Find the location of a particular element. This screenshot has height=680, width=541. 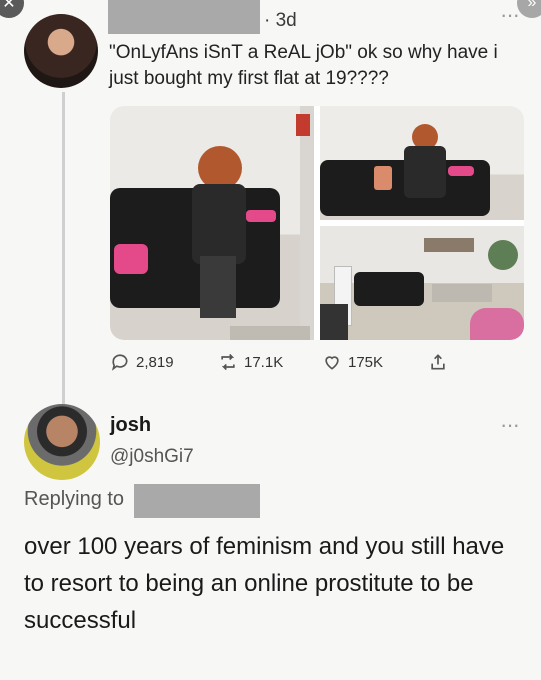

reply-display-name: josh is located at coordinates (130, 425).